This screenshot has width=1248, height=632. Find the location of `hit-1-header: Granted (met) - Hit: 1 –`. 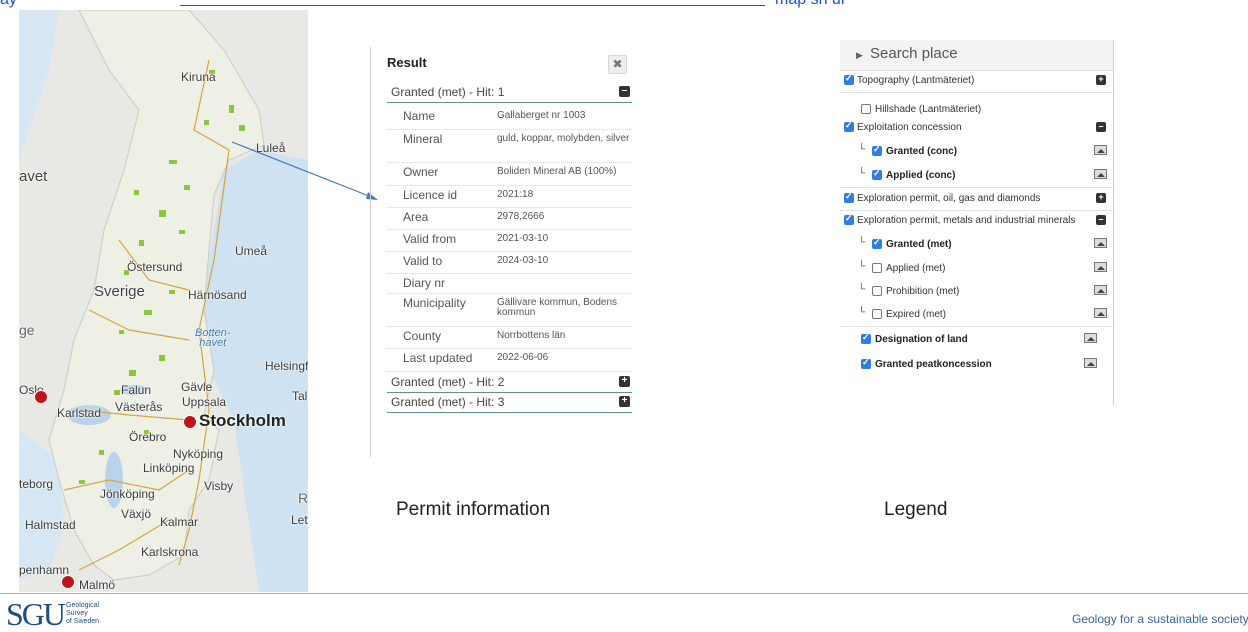

hit-1-header: Granted (met) - Hit: 1 – is located at coordinates (509, 93).